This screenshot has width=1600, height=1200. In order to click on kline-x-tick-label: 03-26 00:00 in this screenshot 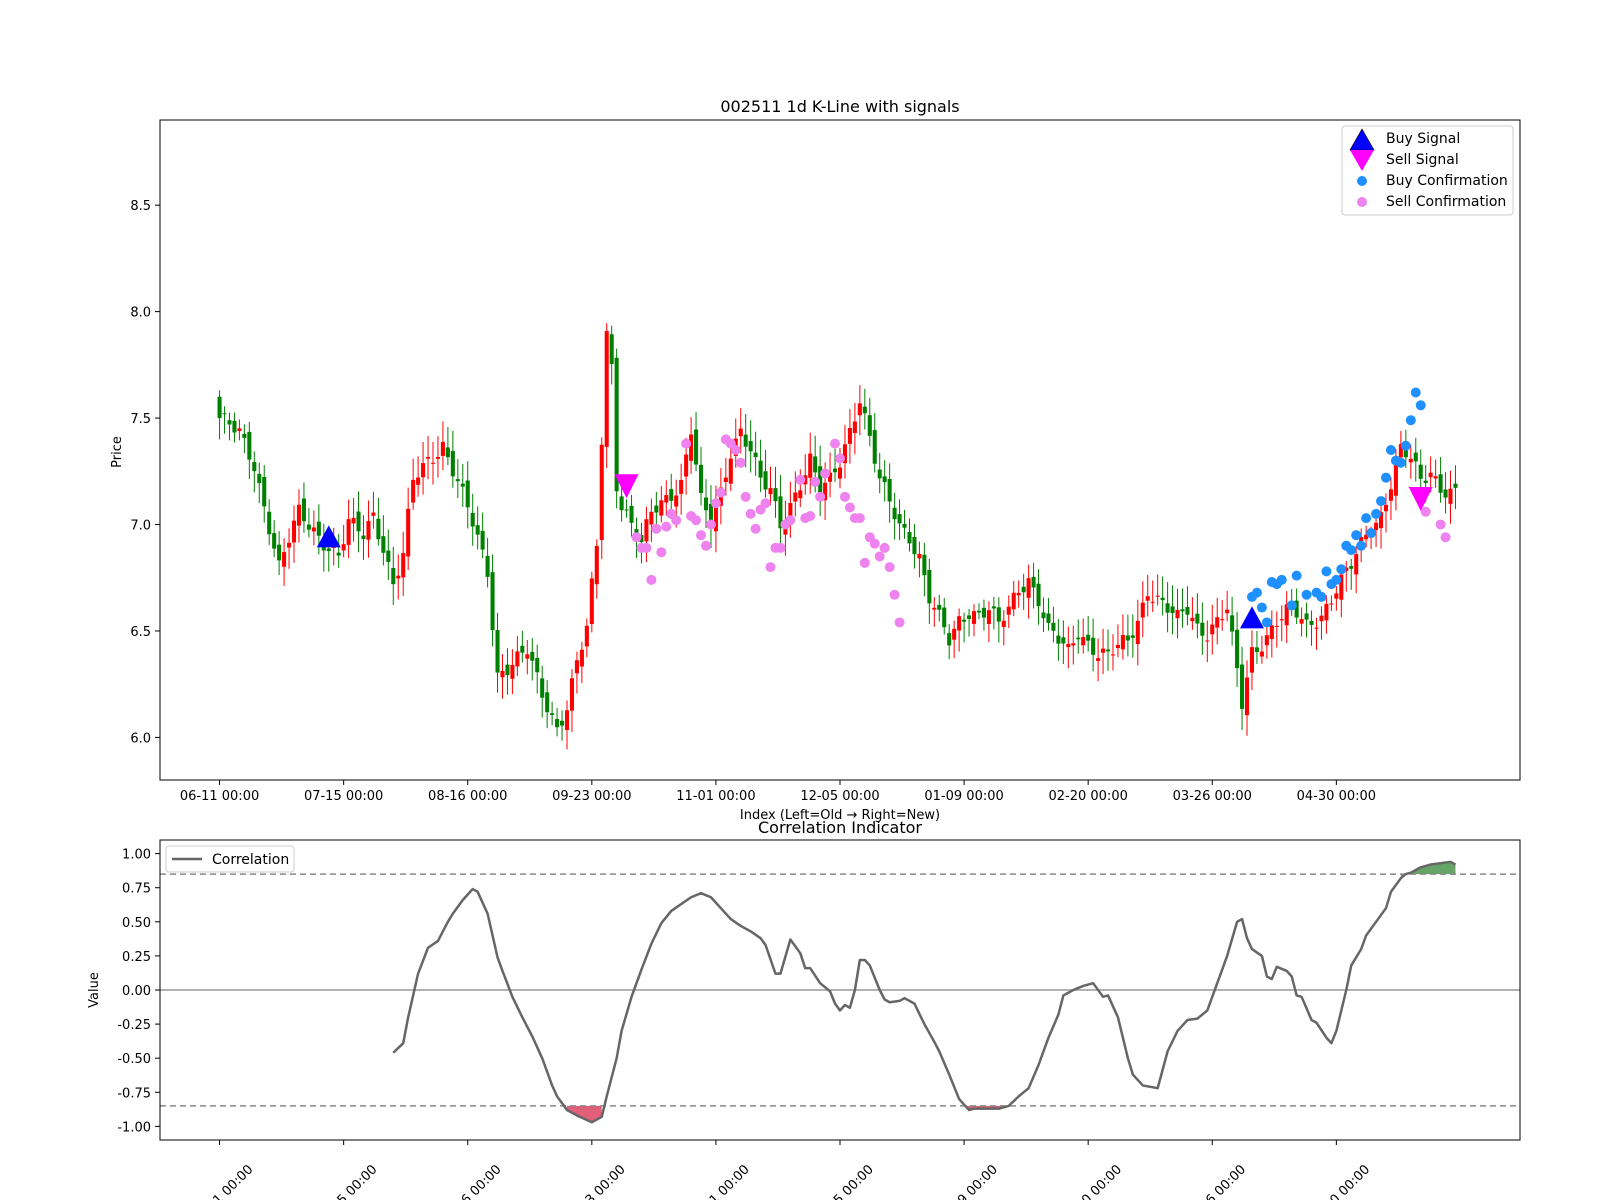, I will do `click(1212, 796)`.